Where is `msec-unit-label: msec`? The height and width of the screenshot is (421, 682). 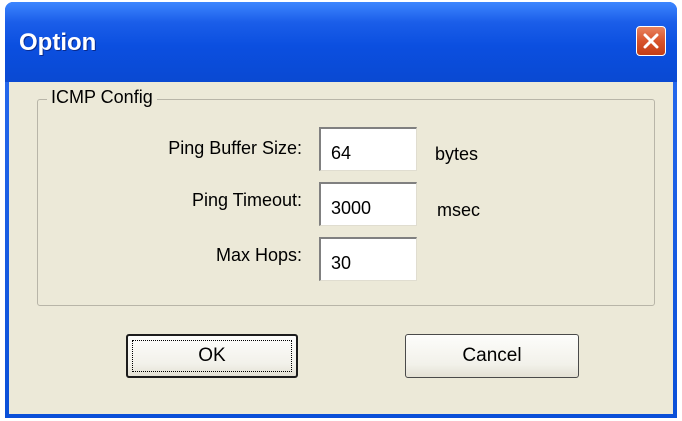 msec-unit-label: msec is located at coordinates (459, 210).